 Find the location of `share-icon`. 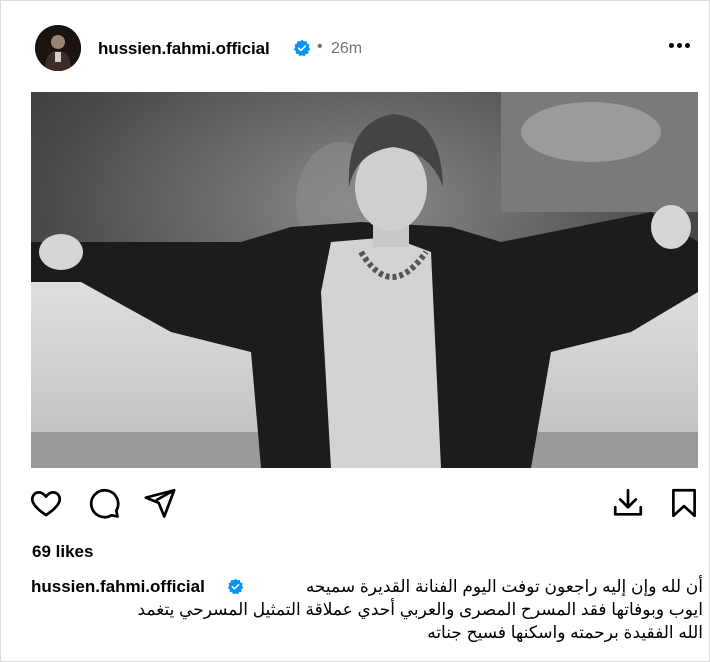

share-icon is located at coordinates (160, 503).